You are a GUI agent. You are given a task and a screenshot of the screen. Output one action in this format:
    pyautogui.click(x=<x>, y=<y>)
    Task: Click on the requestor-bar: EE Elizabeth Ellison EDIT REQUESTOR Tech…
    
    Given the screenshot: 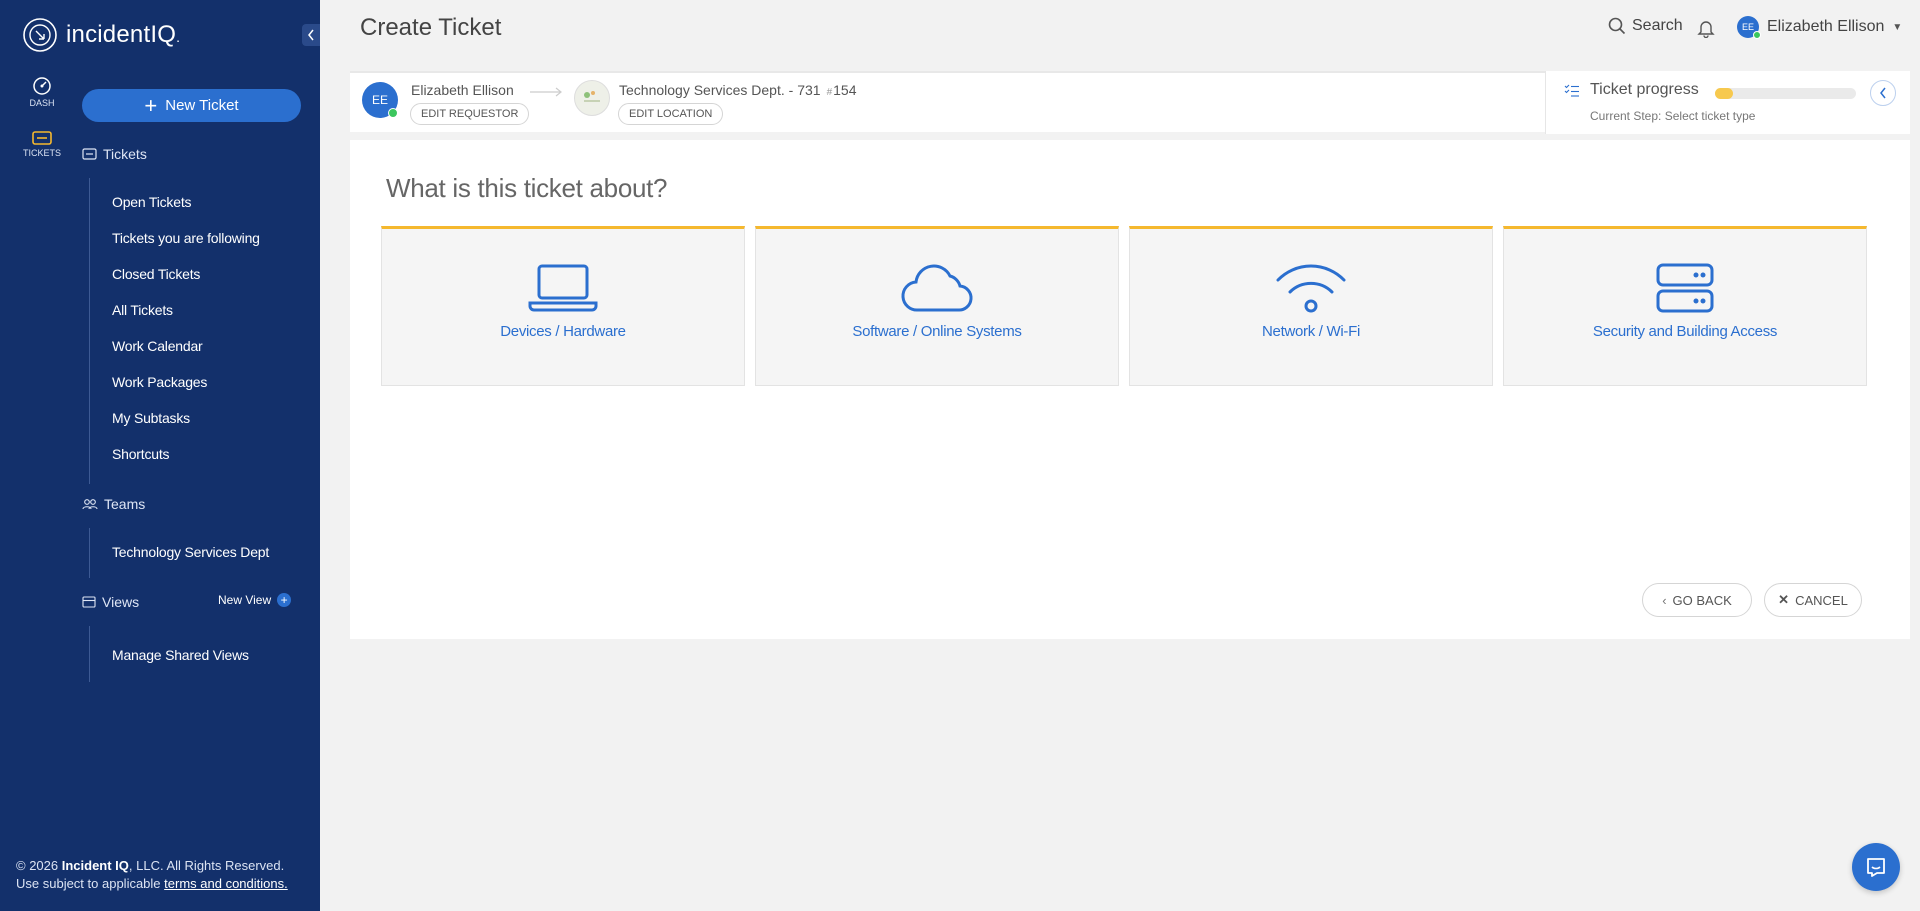 What is the action you would take?
    pyautogui.click(x=1130, y=102)
    